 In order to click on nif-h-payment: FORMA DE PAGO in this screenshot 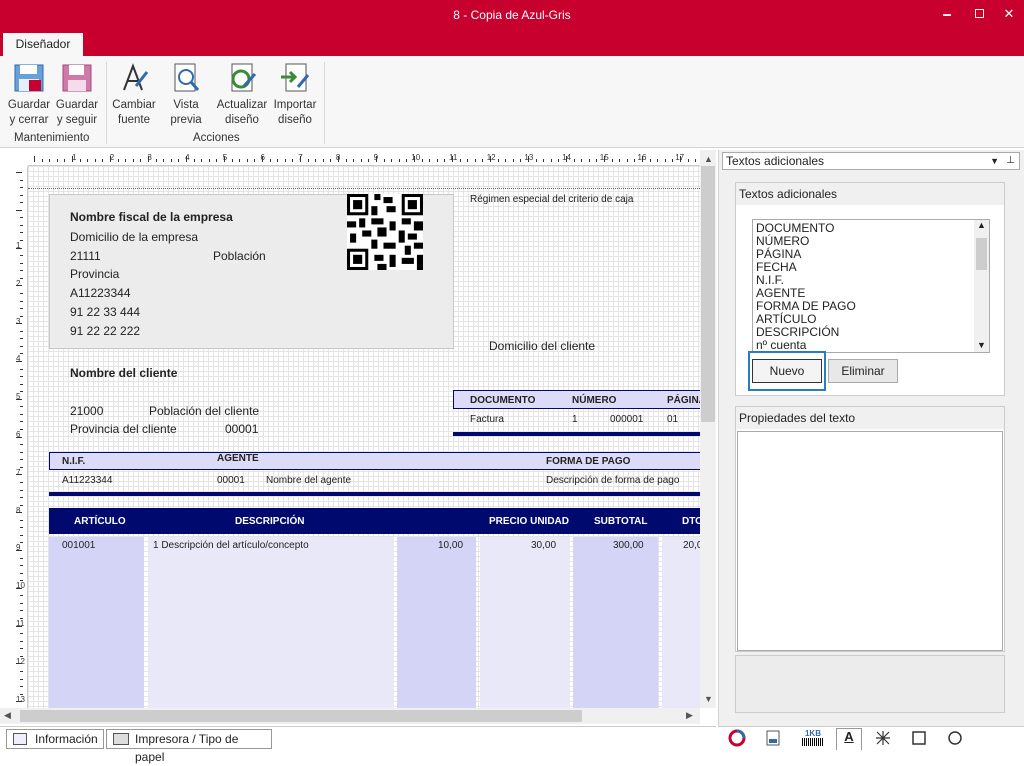, I will do `click(588, 461)`.